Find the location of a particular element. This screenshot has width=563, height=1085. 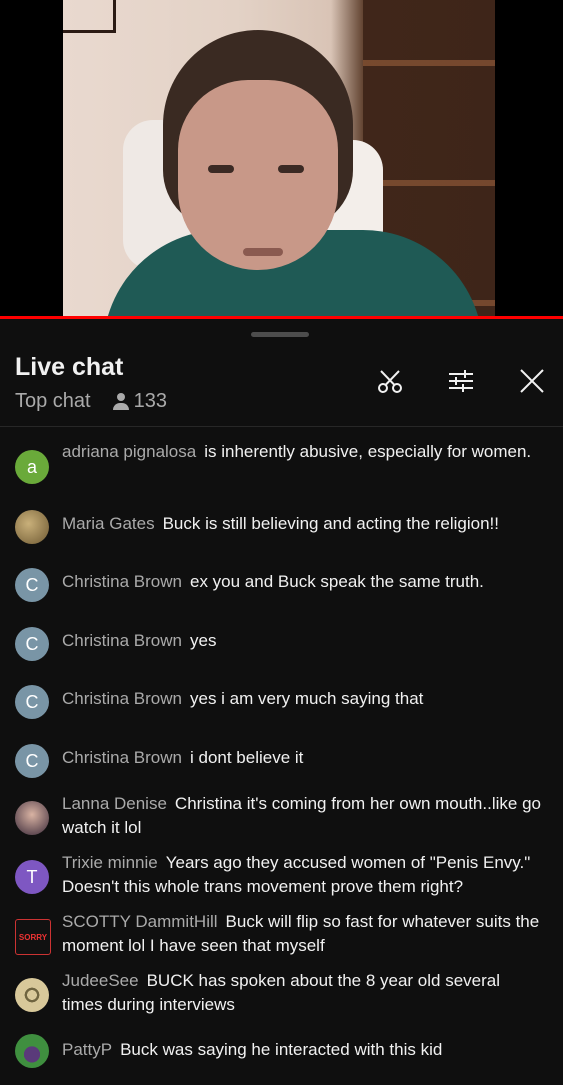

avatar: T is located at coordinates (32, 877).